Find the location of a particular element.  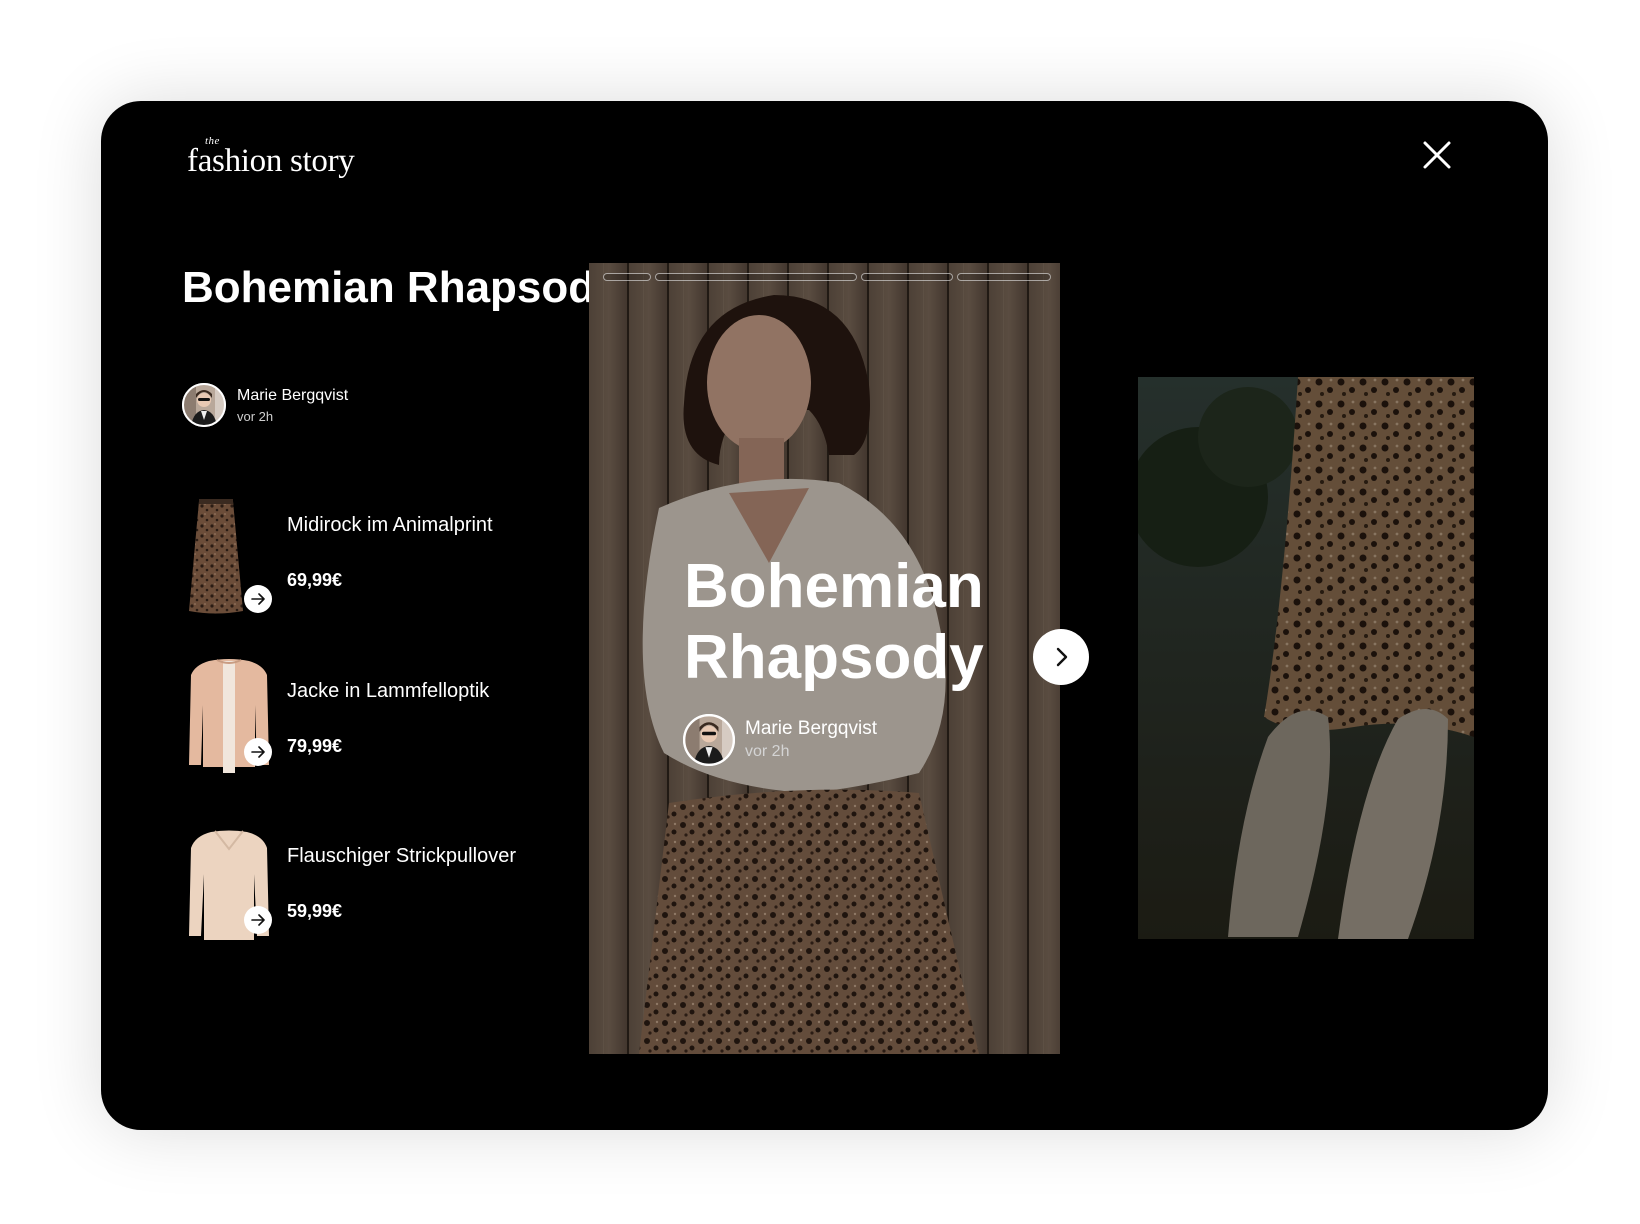

brand-prefix: the is located at coordinates (212, 141).